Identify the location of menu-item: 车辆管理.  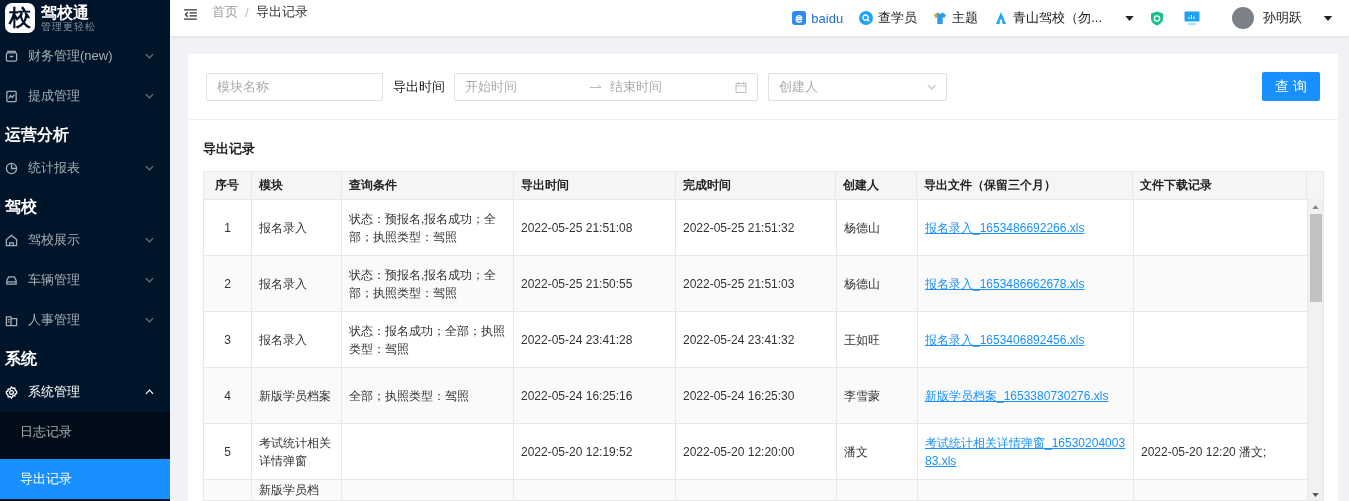
(85, 280).